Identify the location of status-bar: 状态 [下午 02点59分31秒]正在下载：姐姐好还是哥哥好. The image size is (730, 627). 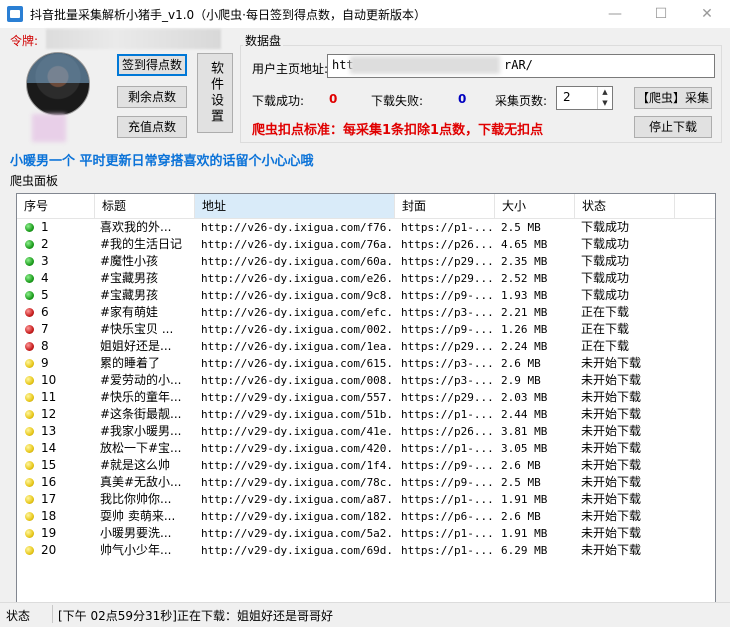
(365, 614).